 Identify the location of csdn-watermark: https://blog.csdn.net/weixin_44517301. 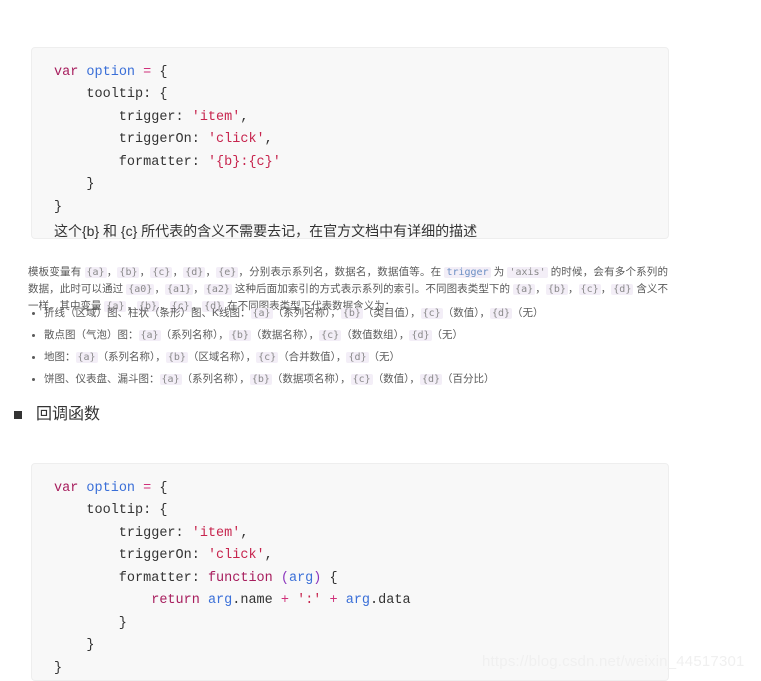
(613, 661).